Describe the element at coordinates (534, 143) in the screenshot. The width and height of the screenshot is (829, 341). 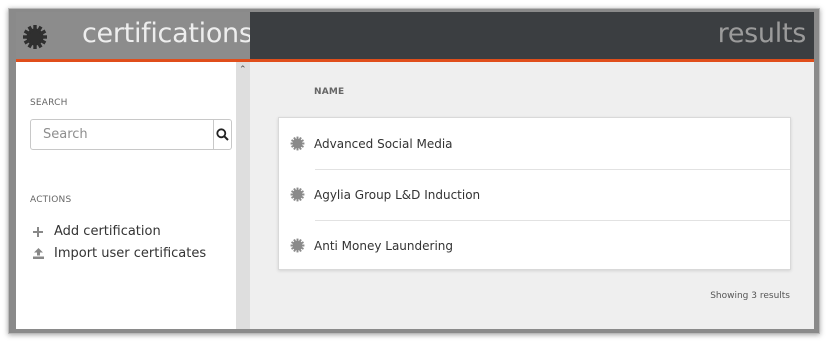
I see `list-item: Advanced Social Media` at that location.